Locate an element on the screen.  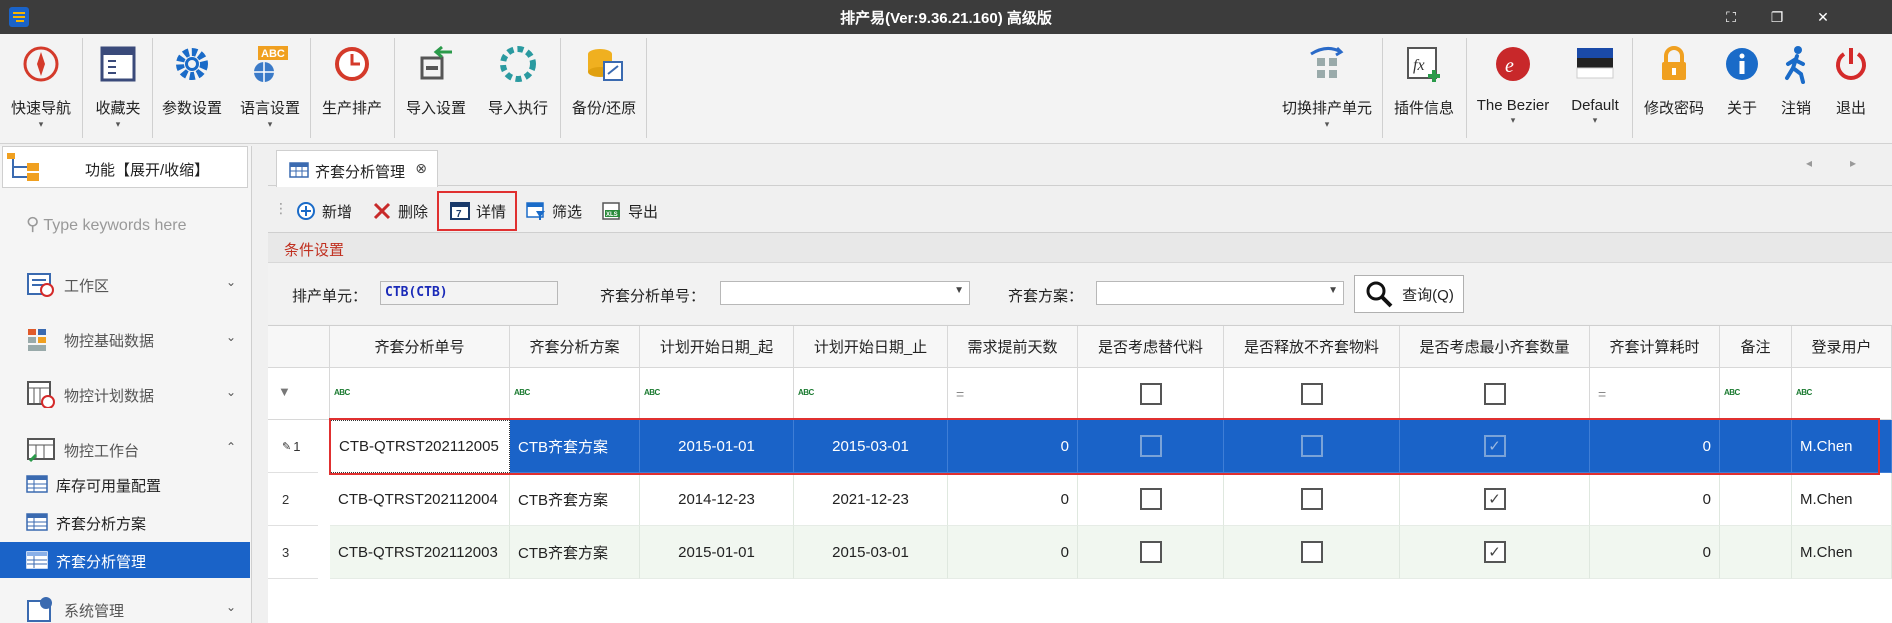
filter-cell-start-to: ABC is located at coordinates (871, 394).